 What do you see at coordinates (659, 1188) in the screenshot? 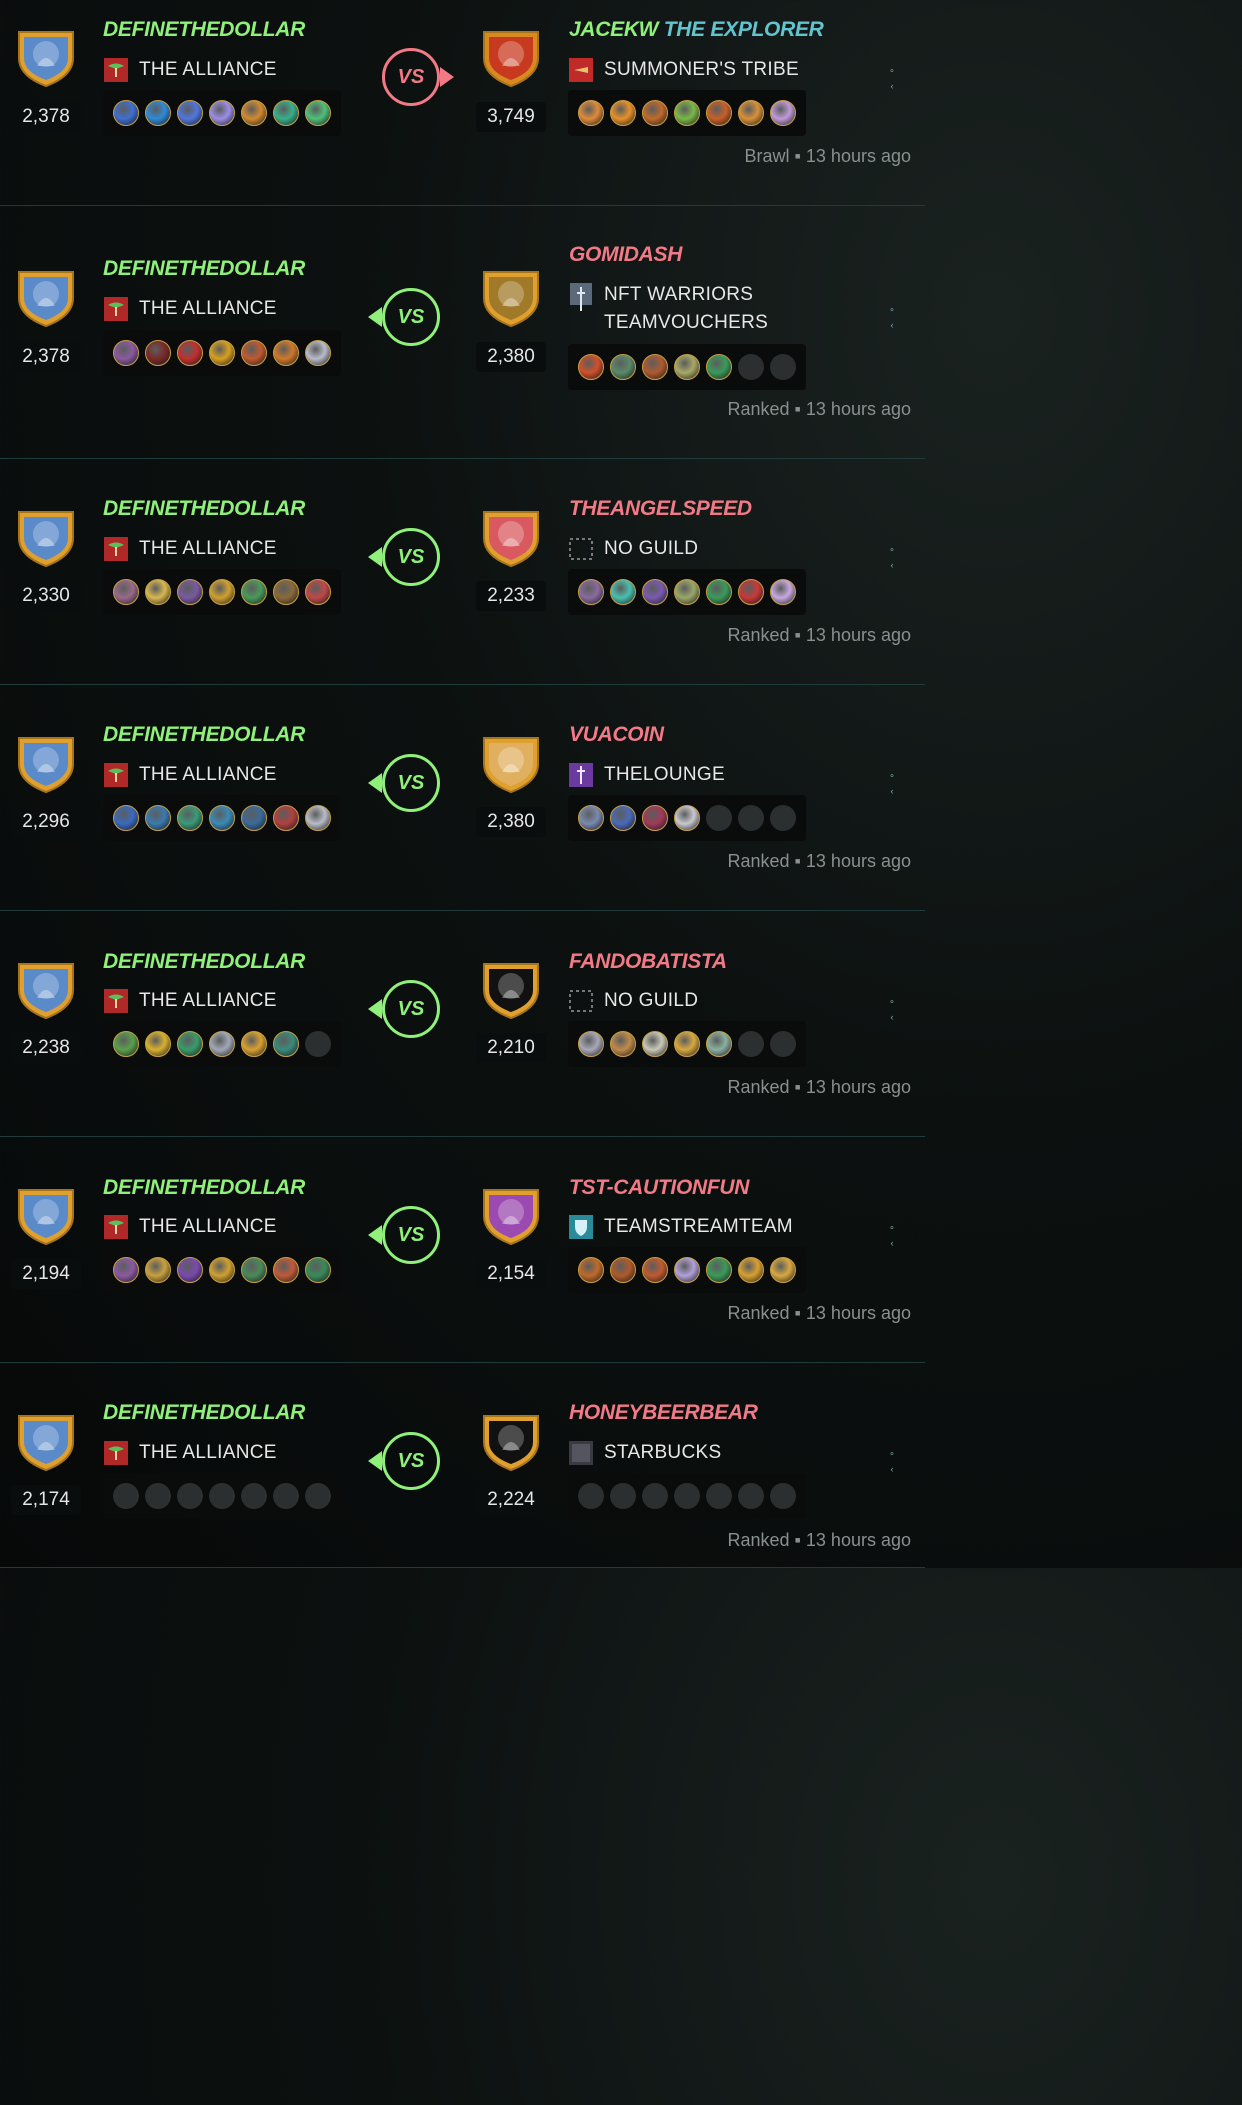
I see `opponent-name: TST-CAUTIONFUN` at bounding box center [659, 1188].